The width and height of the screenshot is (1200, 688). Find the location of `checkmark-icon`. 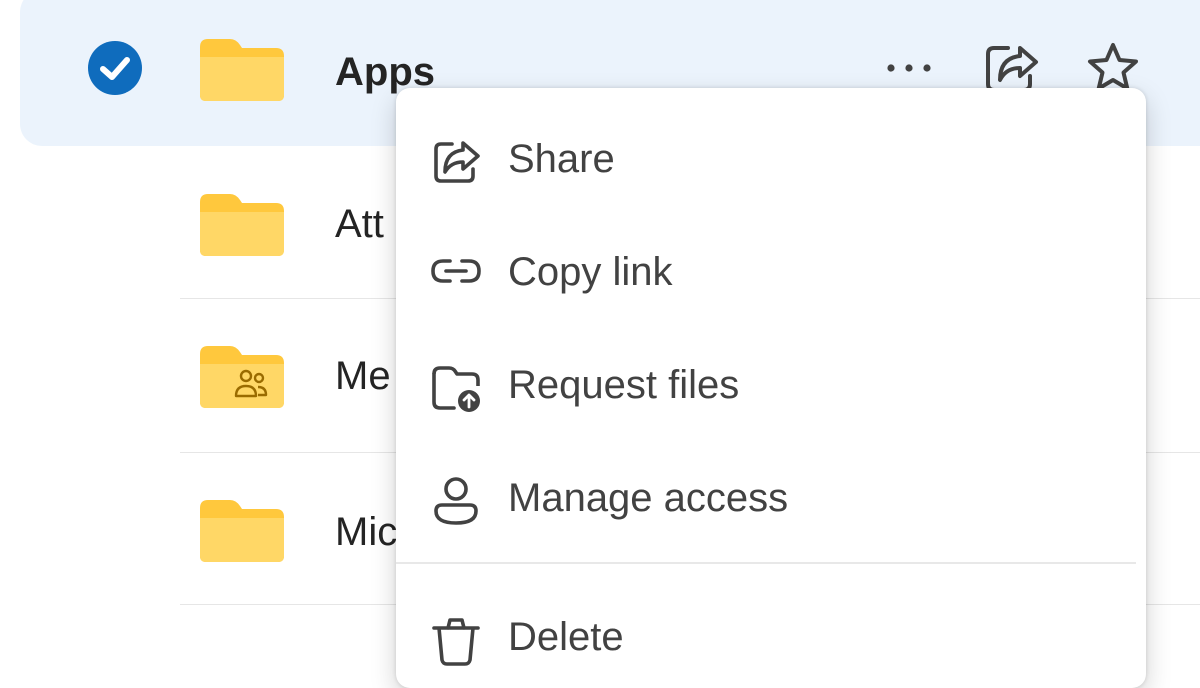

checkmark-icon is located at coordinates (115, 68).